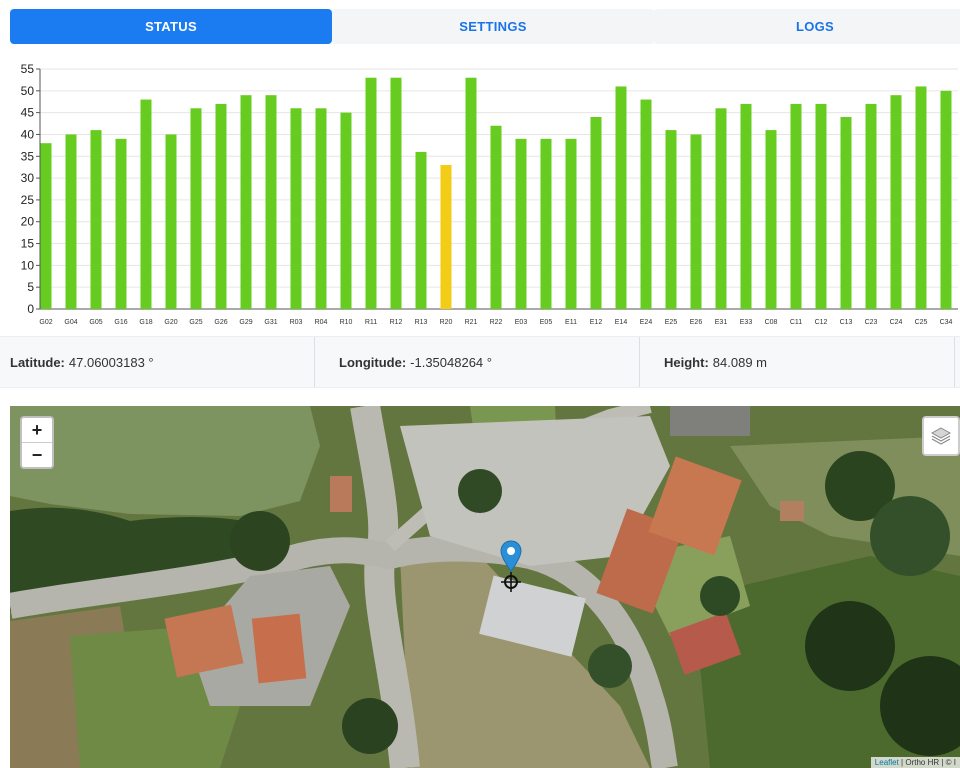 Image resolution: width=960 pixels, height=768 pixels. I want to click on x-tick-label: C12, so click(821, 322).